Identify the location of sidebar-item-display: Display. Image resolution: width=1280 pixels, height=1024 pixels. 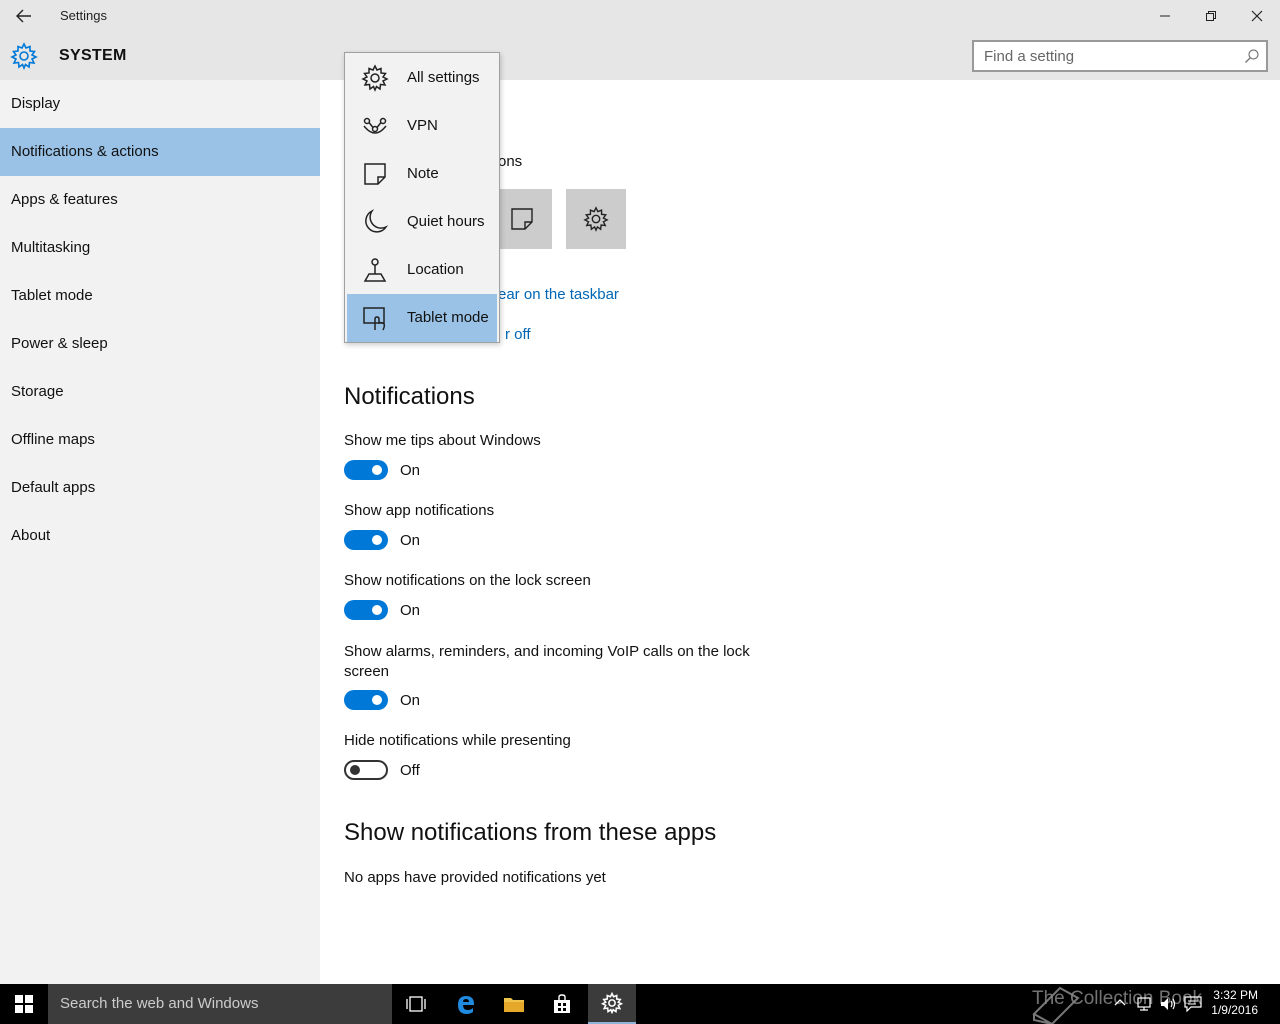
(160, 104).